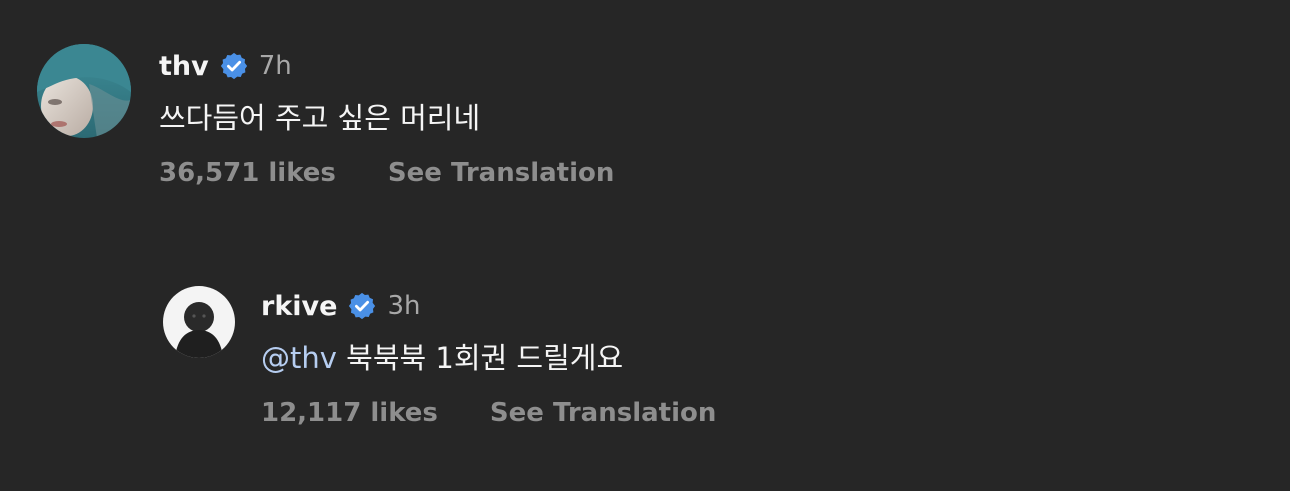 This screenshot has width=1290, height=491. I want to click on timestamp: 7h, so click(275, 66).